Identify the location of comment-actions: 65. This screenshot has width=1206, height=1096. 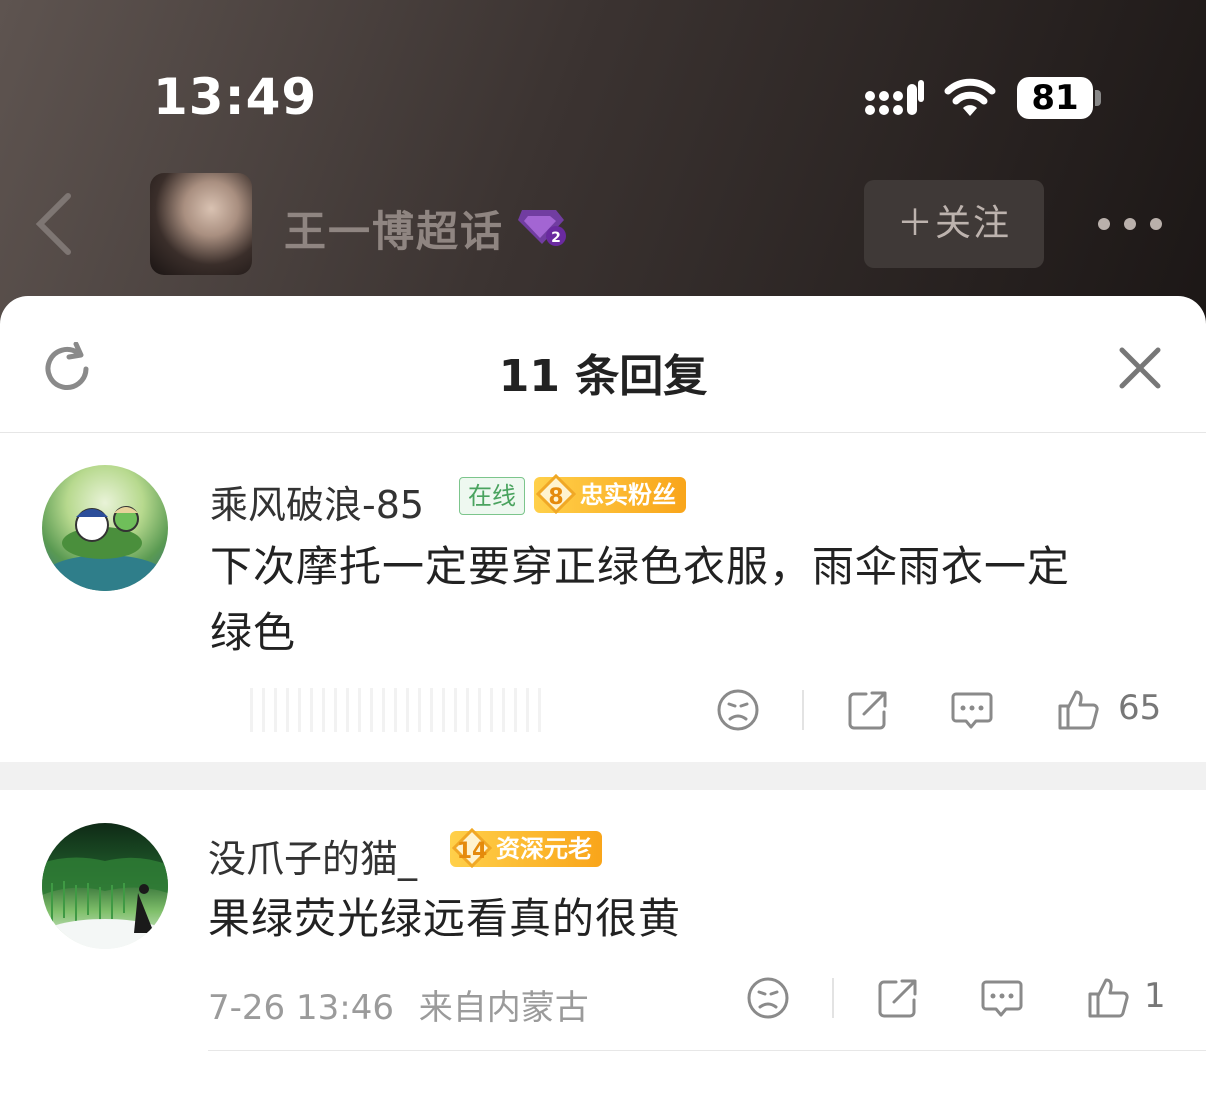
(946, 714).